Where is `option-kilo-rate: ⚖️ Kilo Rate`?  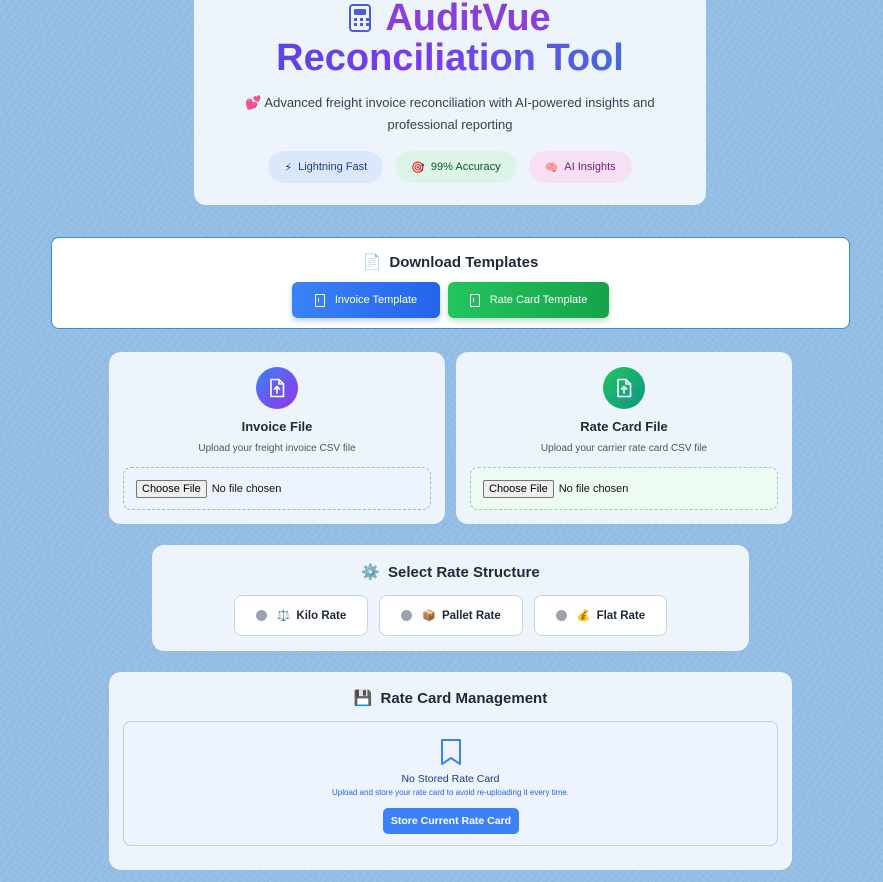
option-kilo-rate: ⚖️ Kilo Rate is located at coordinates (301, 615).